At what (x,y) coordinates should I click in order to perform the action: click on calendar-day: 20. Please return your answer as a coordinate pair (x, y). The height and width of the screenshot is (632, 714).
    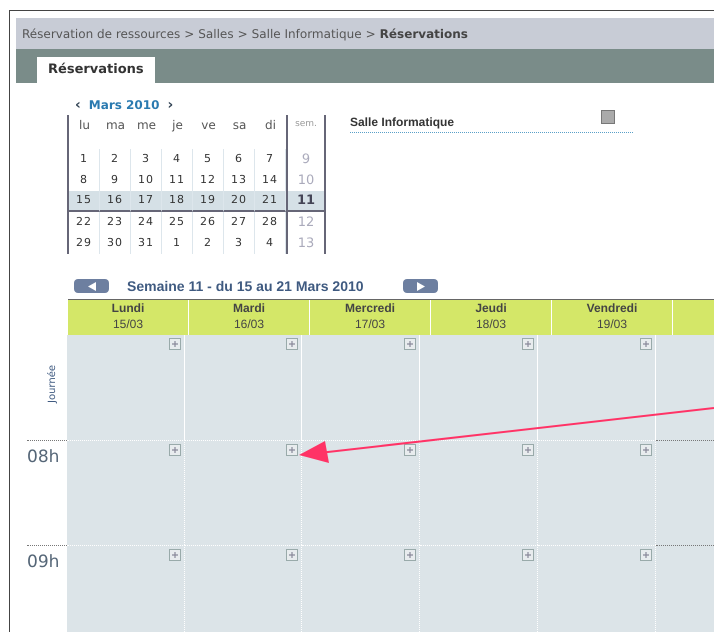
    Looking at the image, I should click on (239, 201).